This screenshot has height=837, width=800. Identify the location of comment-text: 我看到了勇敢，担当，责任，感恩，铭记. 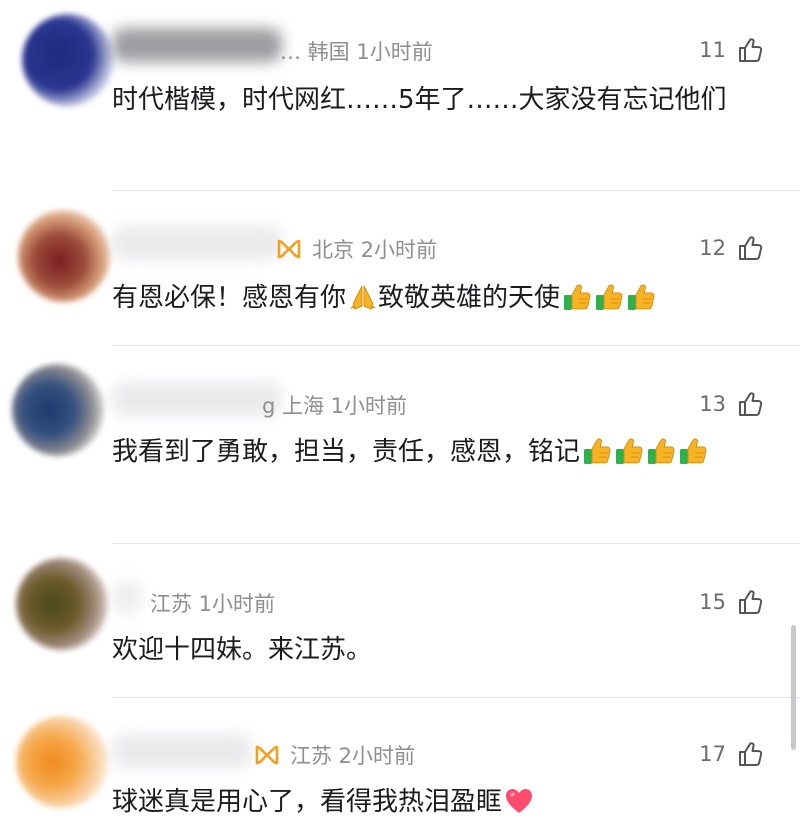
(432, 452).